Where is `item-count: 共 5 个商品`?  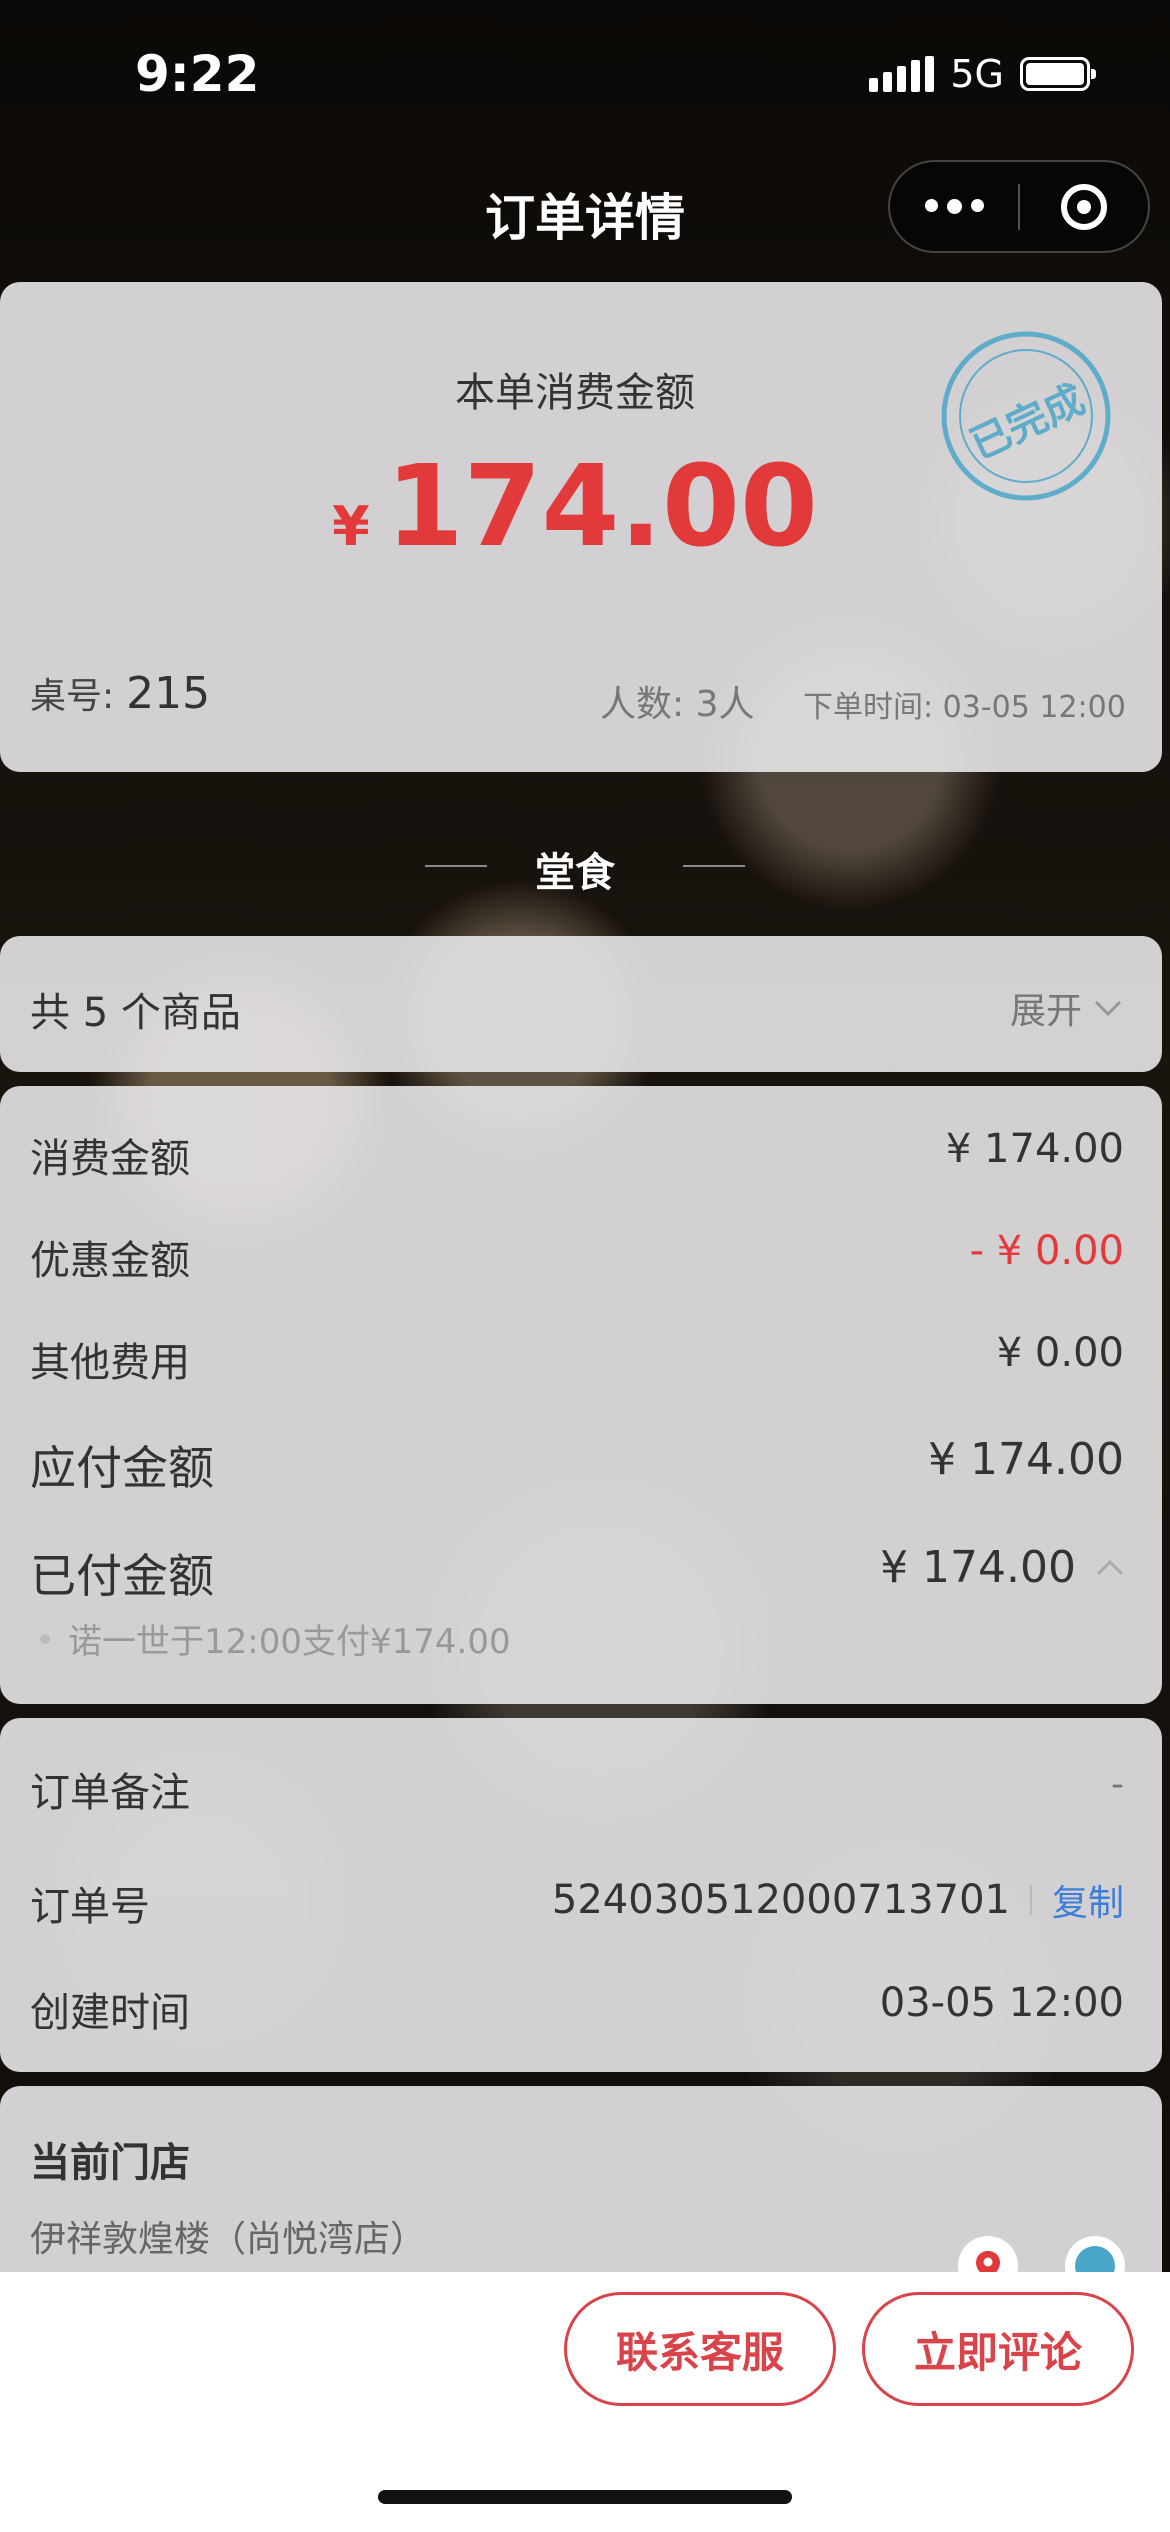
item-count: 共 5 个商品 is located at coordinates (135, 1013).